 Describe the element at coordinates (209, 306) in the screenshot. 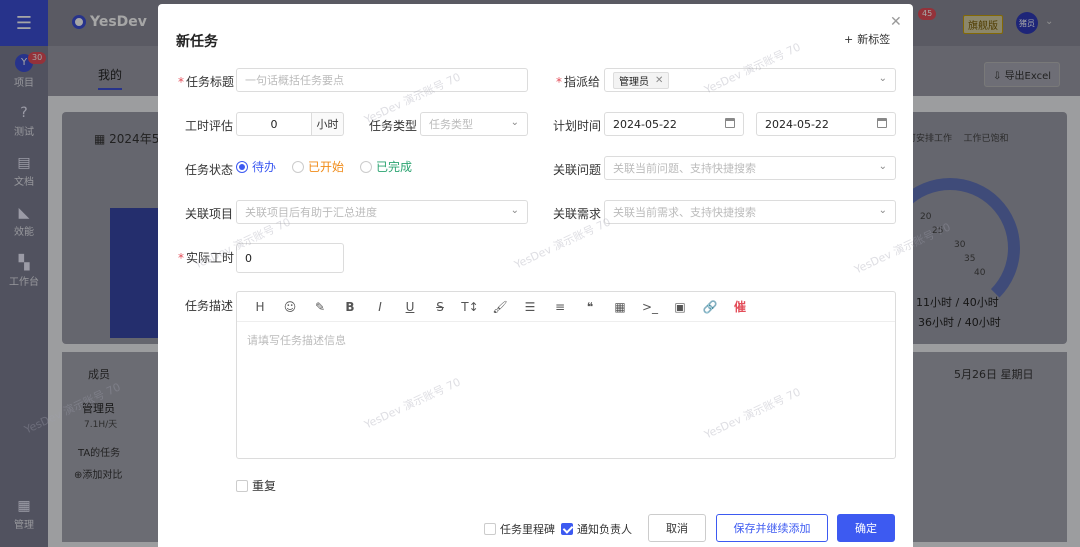

I see `description-label: 任务描述` at that location.